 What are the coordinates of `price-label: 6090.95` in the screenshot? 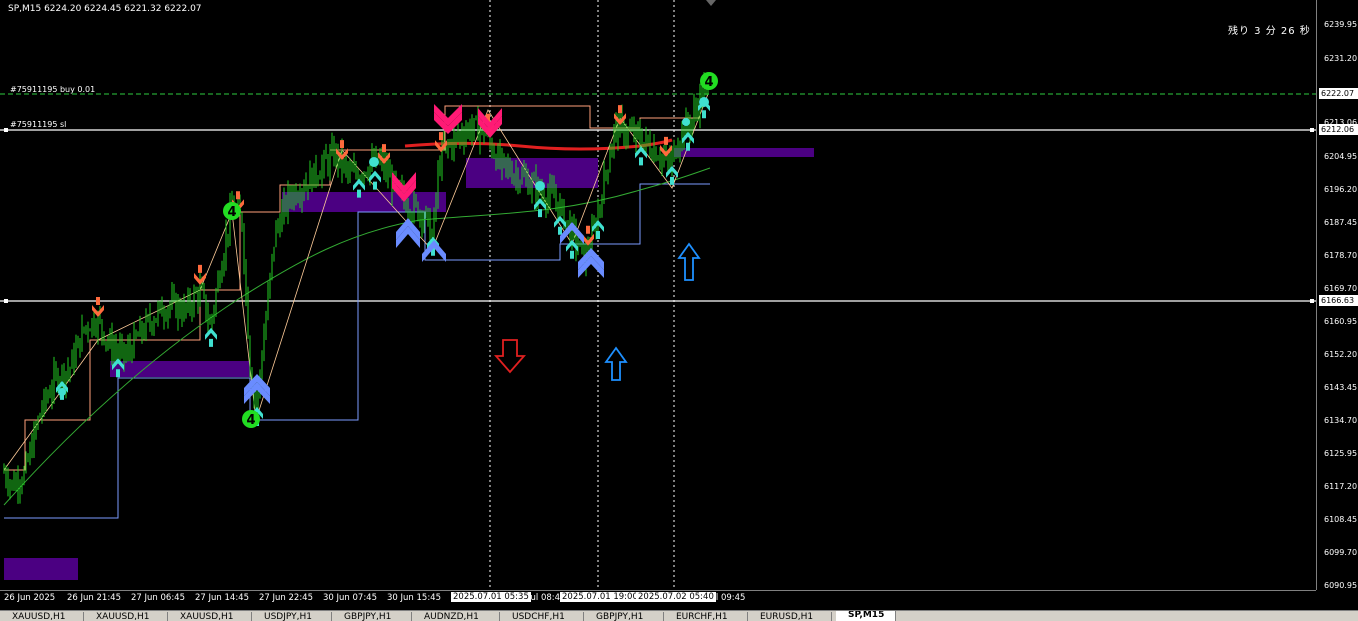 It's located at (1341, 585).